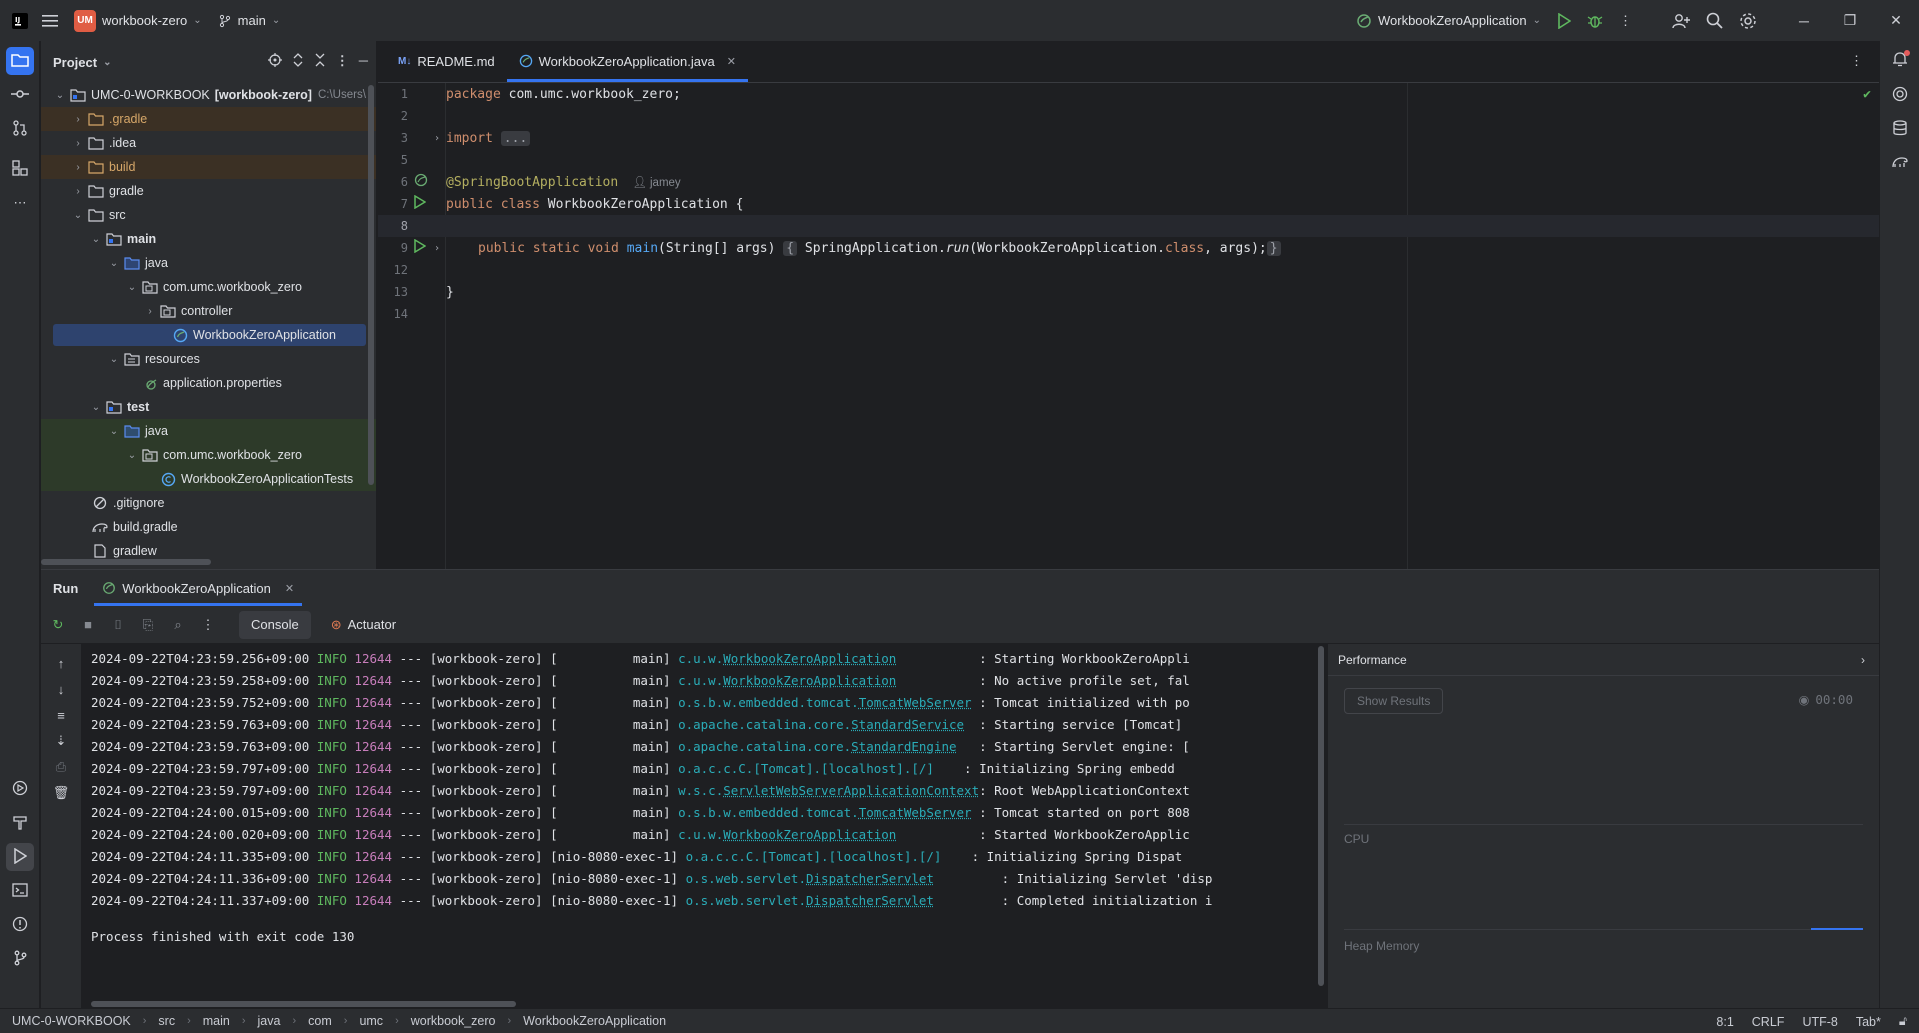  Describe the element at coordinates (870, 878) in the screenshot. I see `log-logger-link: DispatcherServlet` at that location.